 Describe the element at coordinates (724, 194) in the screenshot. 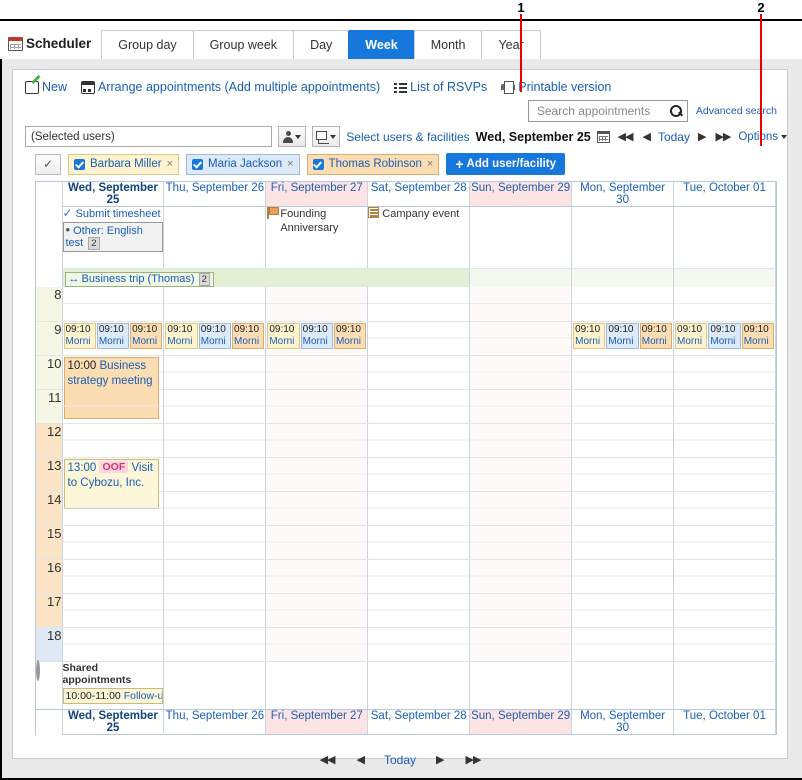

I see `day-header-tue: Tue, October 01` at that location.